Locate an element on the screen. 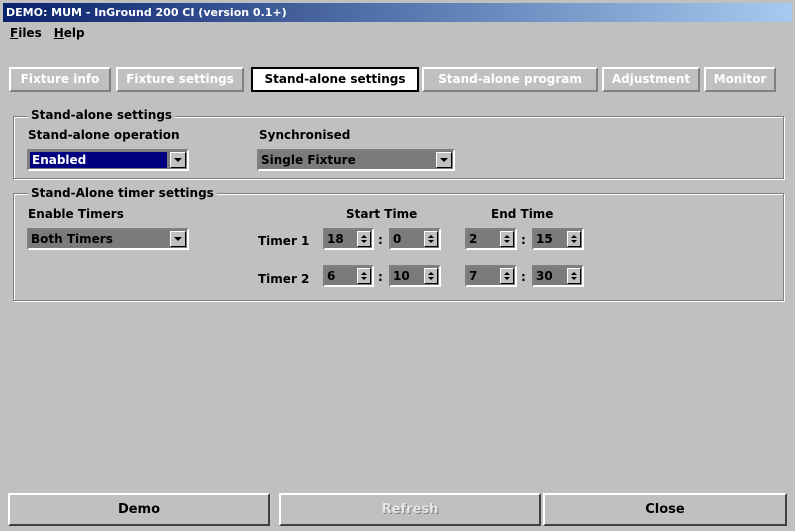  timer-1-end-colon: : is located at coordinates (523, 240).